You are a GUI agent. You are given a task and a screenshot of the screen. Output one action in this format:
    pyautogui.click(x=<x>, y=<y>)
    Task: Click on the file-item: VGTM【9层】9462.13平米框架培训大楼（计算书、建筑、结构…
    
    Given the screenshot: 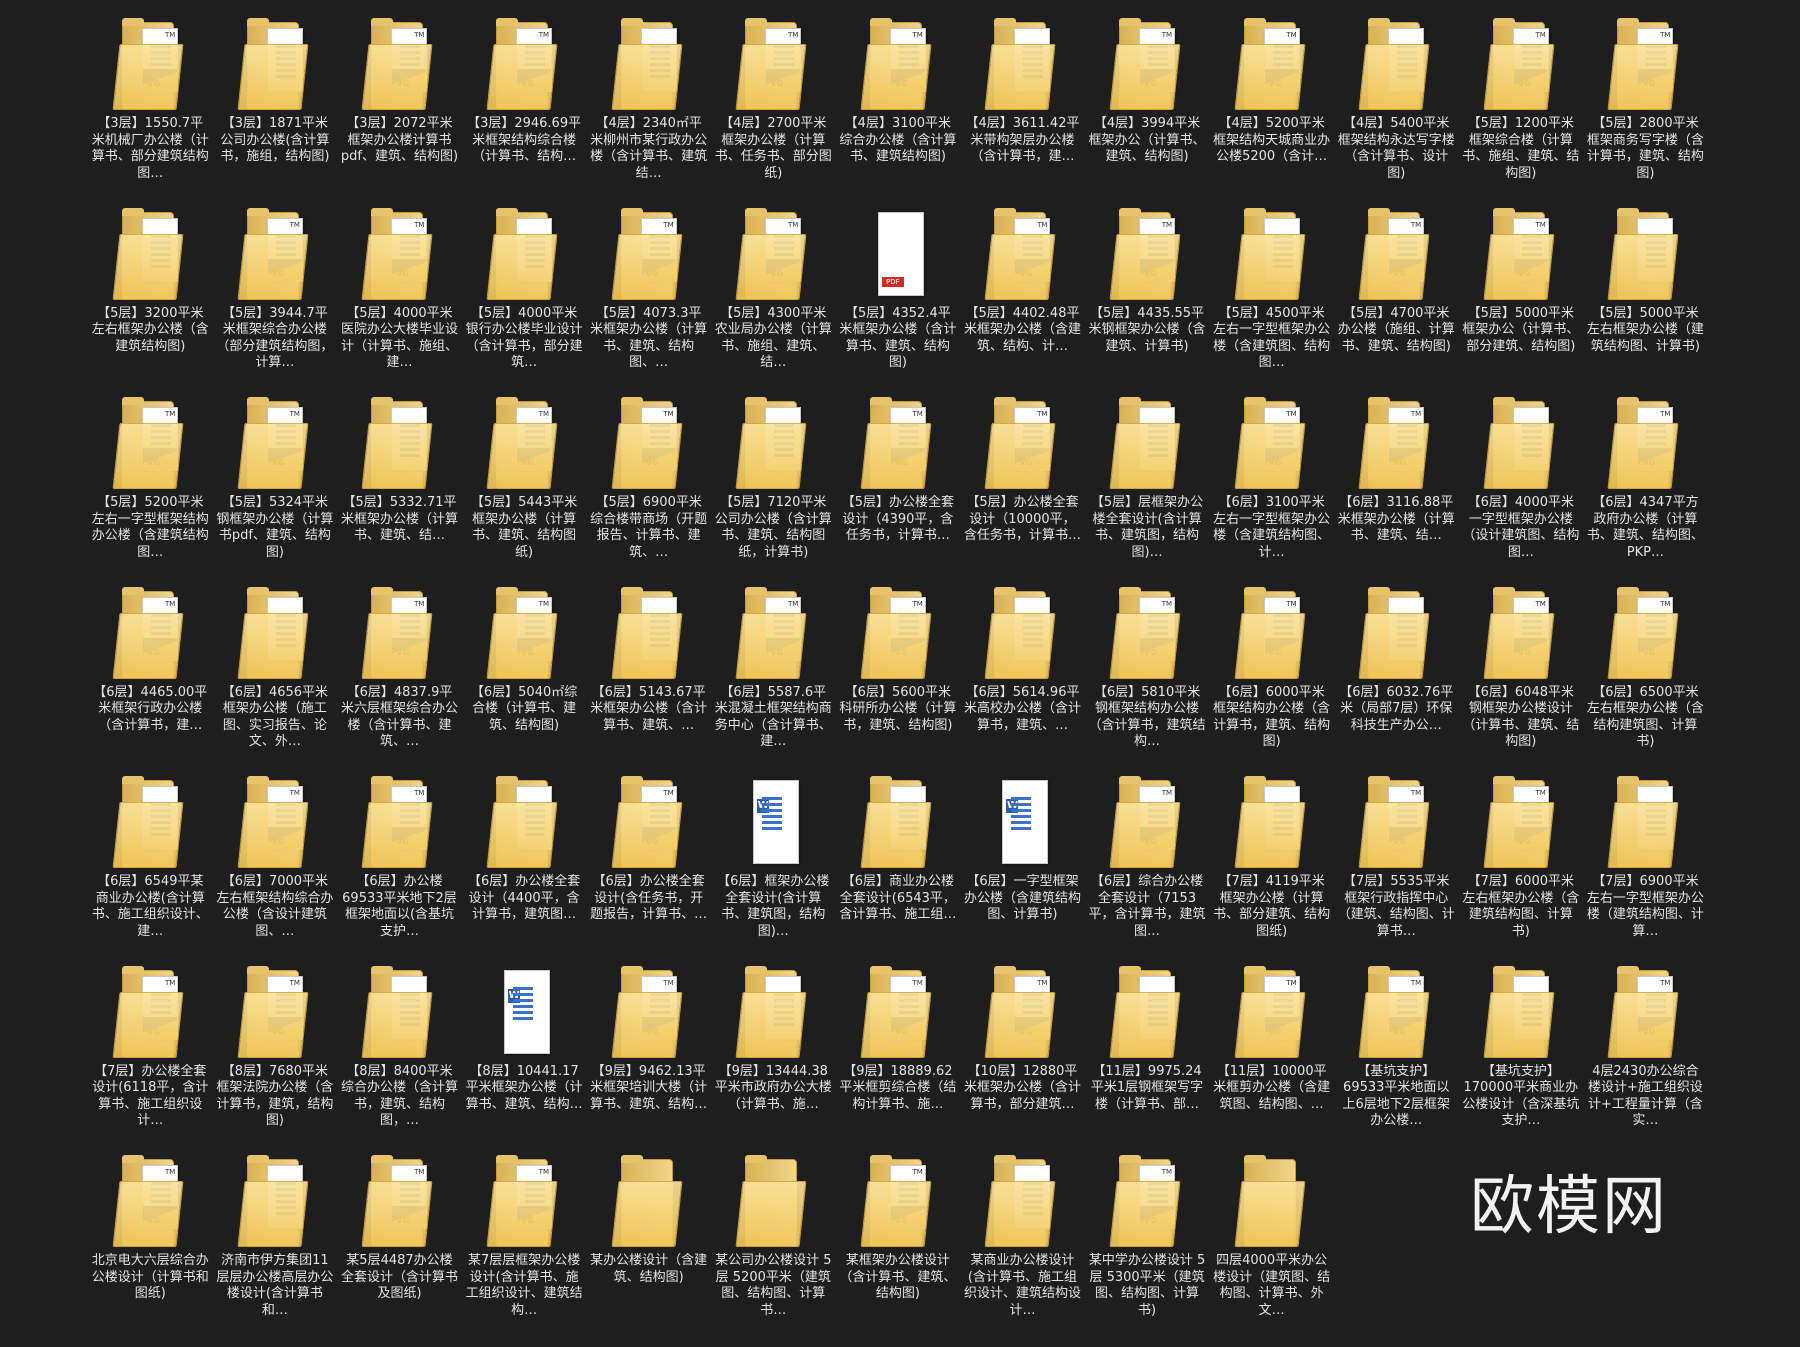 What is the action you would take?
    pyautogui.click(x=648, y=1059)
    